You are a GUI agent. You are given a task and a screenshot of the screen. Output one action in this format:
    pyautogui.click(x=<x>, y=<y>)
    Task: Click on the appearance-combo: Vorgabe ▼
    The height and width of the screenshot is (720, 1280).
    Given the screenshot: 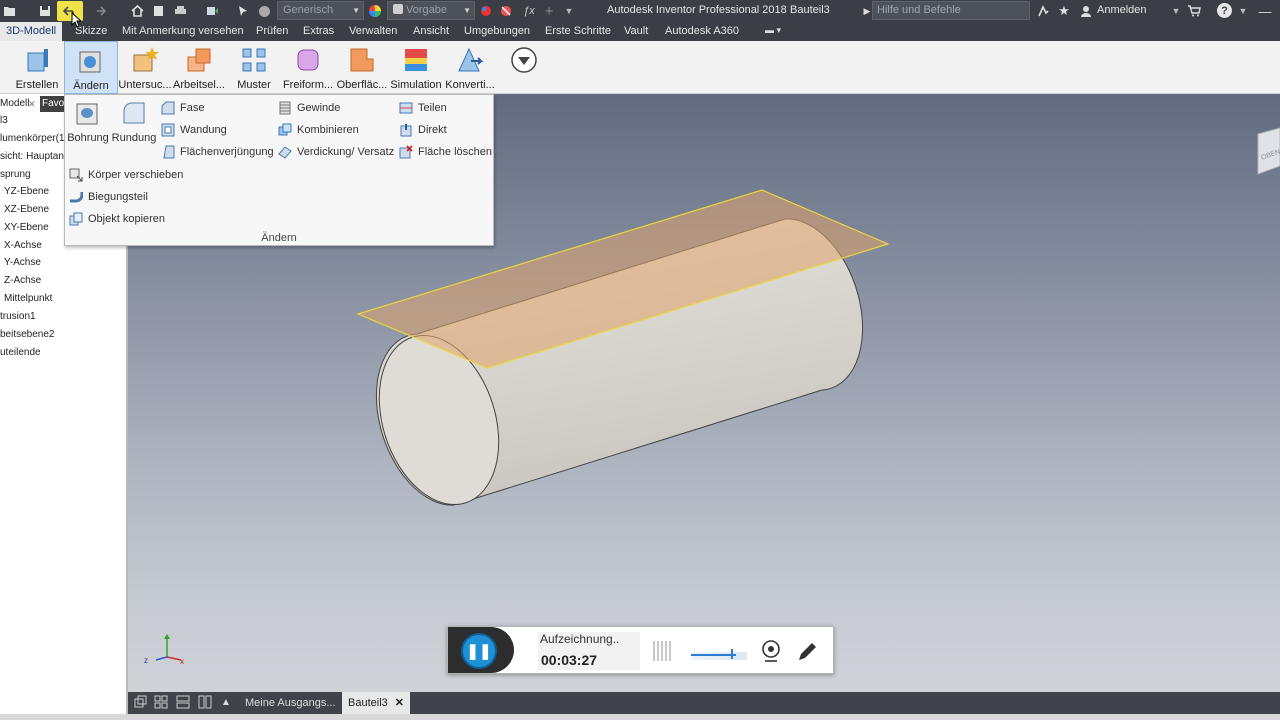 What is the action you would take?
    pyautogui.click(x=431, y=10)
    